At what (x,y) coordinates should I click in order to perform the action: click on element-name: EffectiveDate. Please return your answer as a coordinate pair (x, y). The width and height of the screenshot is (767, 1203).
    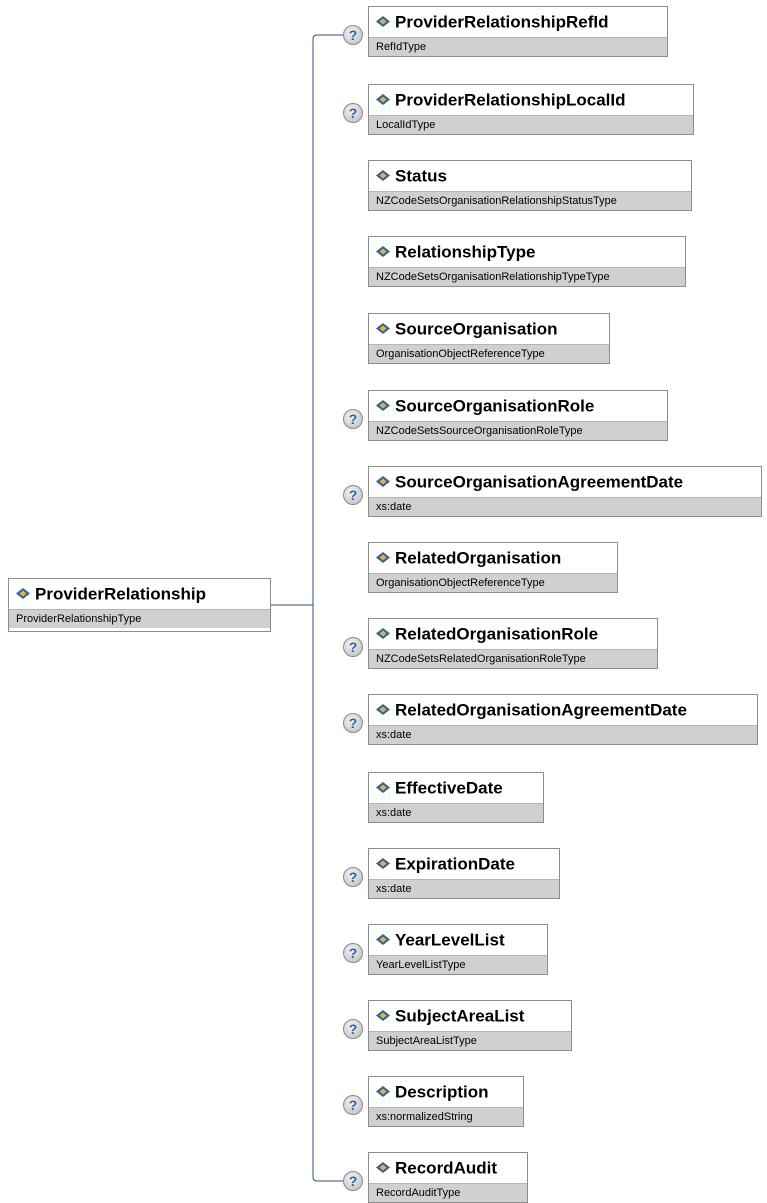
    Looking at the image, I should click on (449, 788).